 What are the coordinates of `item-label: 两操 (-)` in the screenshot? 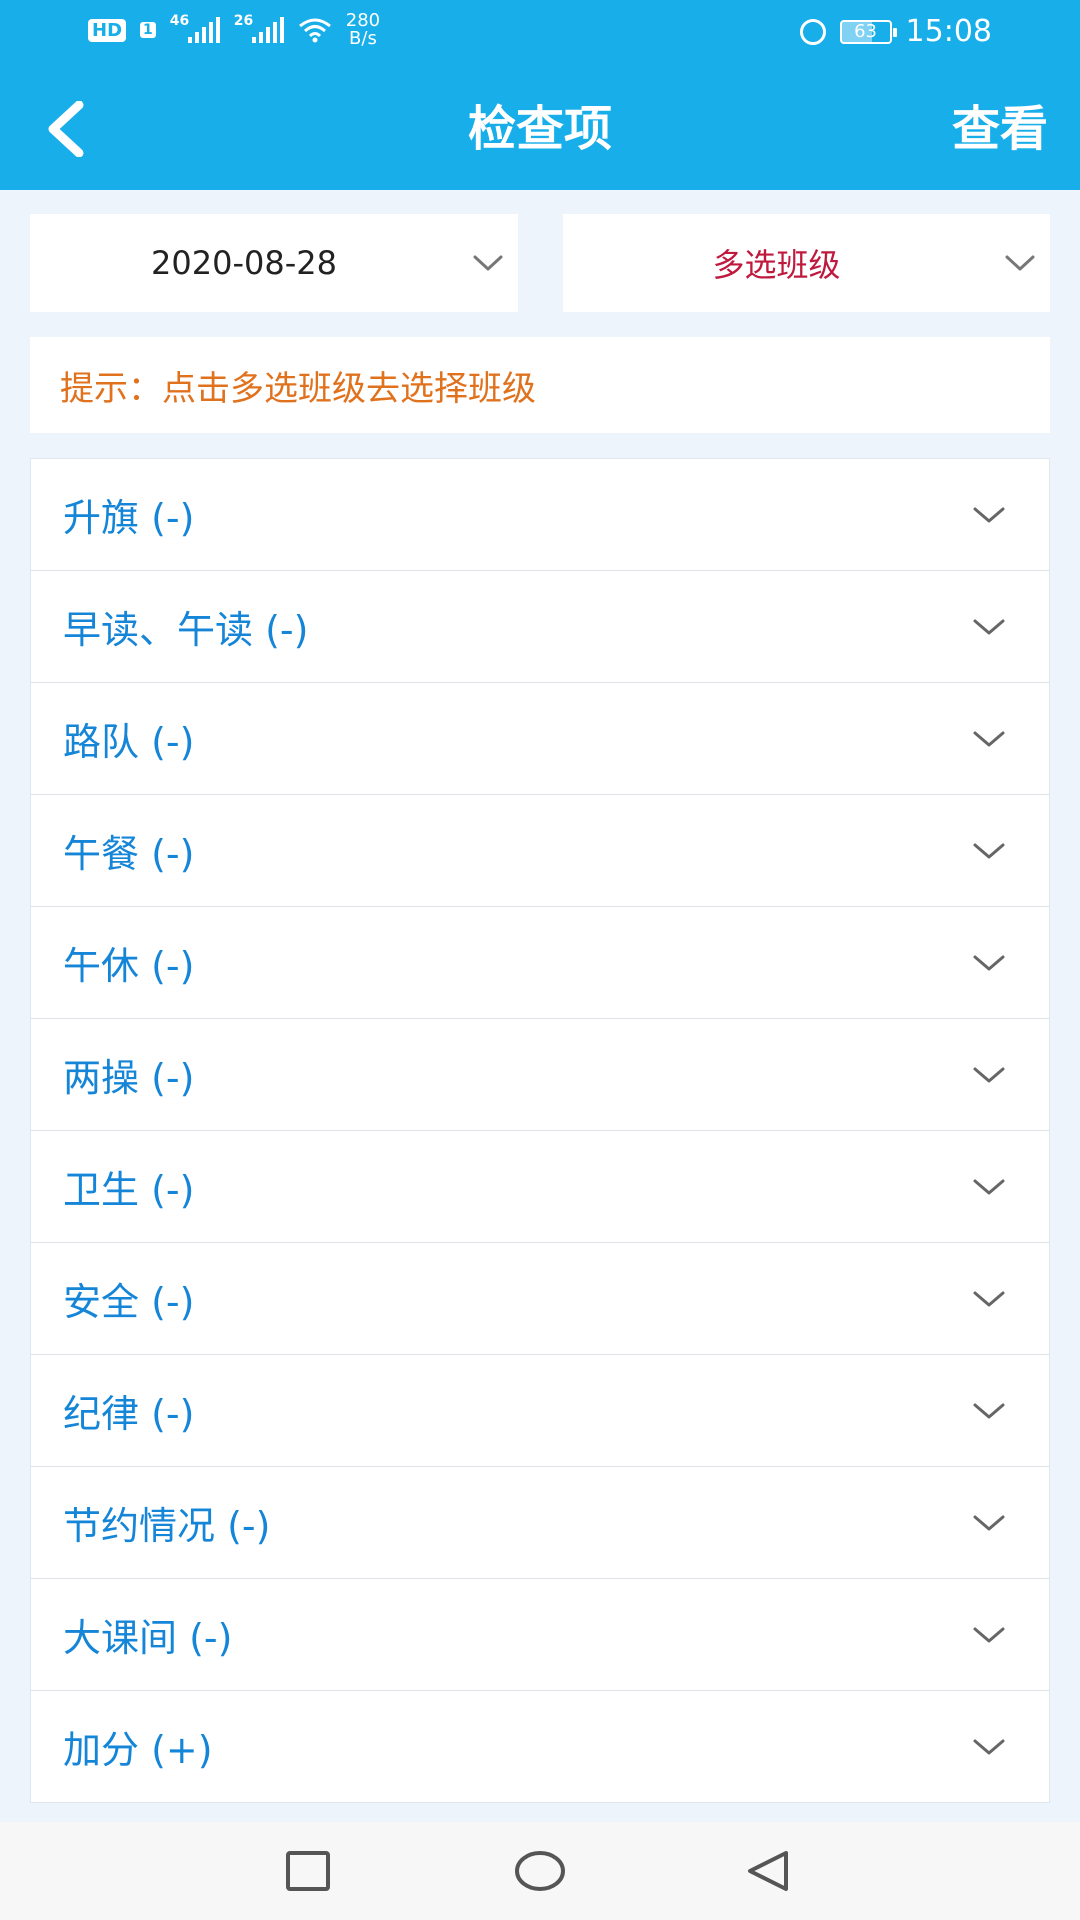 It's located at (129, 1078).